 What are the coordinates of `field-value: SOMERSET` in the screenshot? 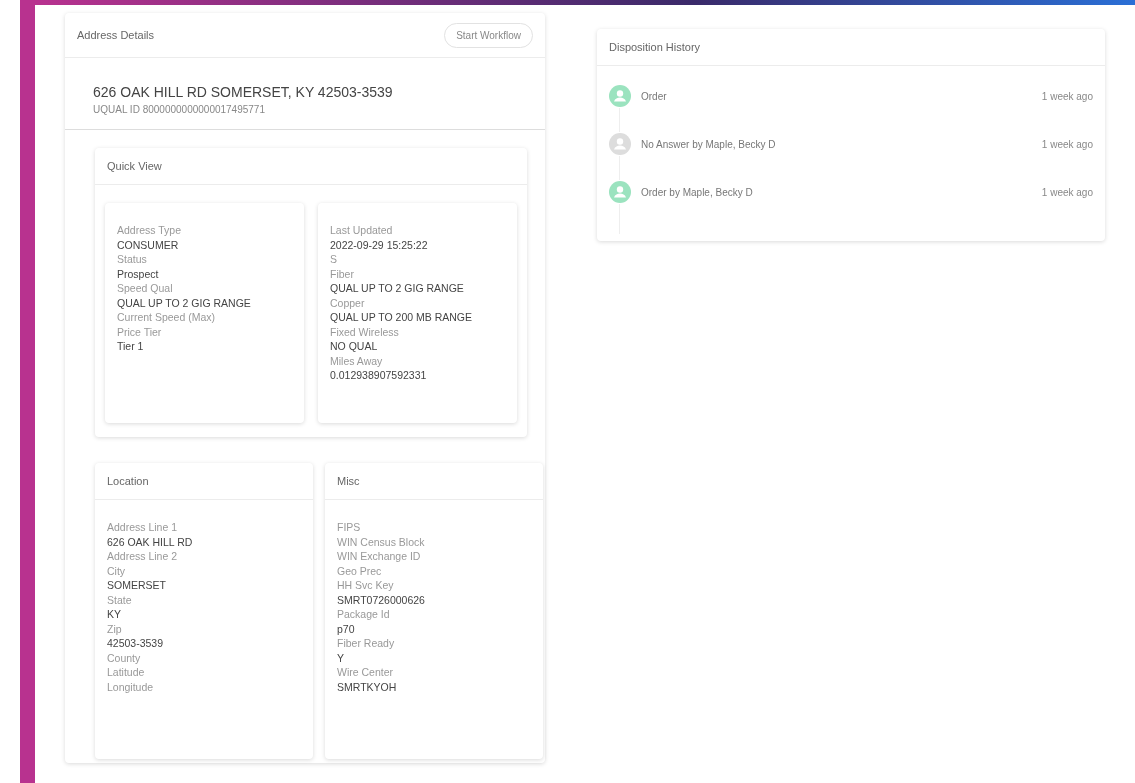 It's located at (137, 585).